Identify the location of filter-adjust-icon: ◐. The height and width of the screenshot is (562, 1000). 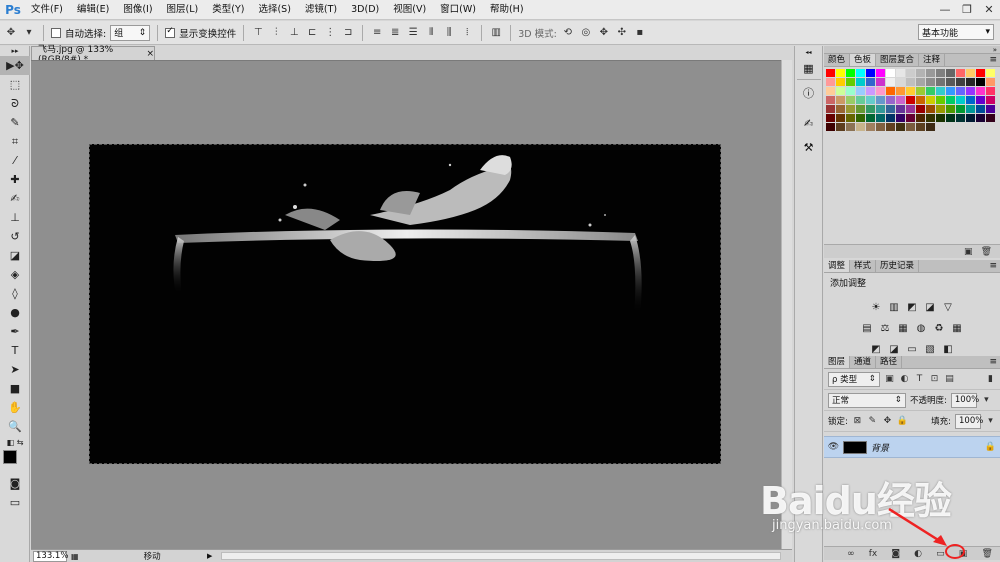
(904, 379).